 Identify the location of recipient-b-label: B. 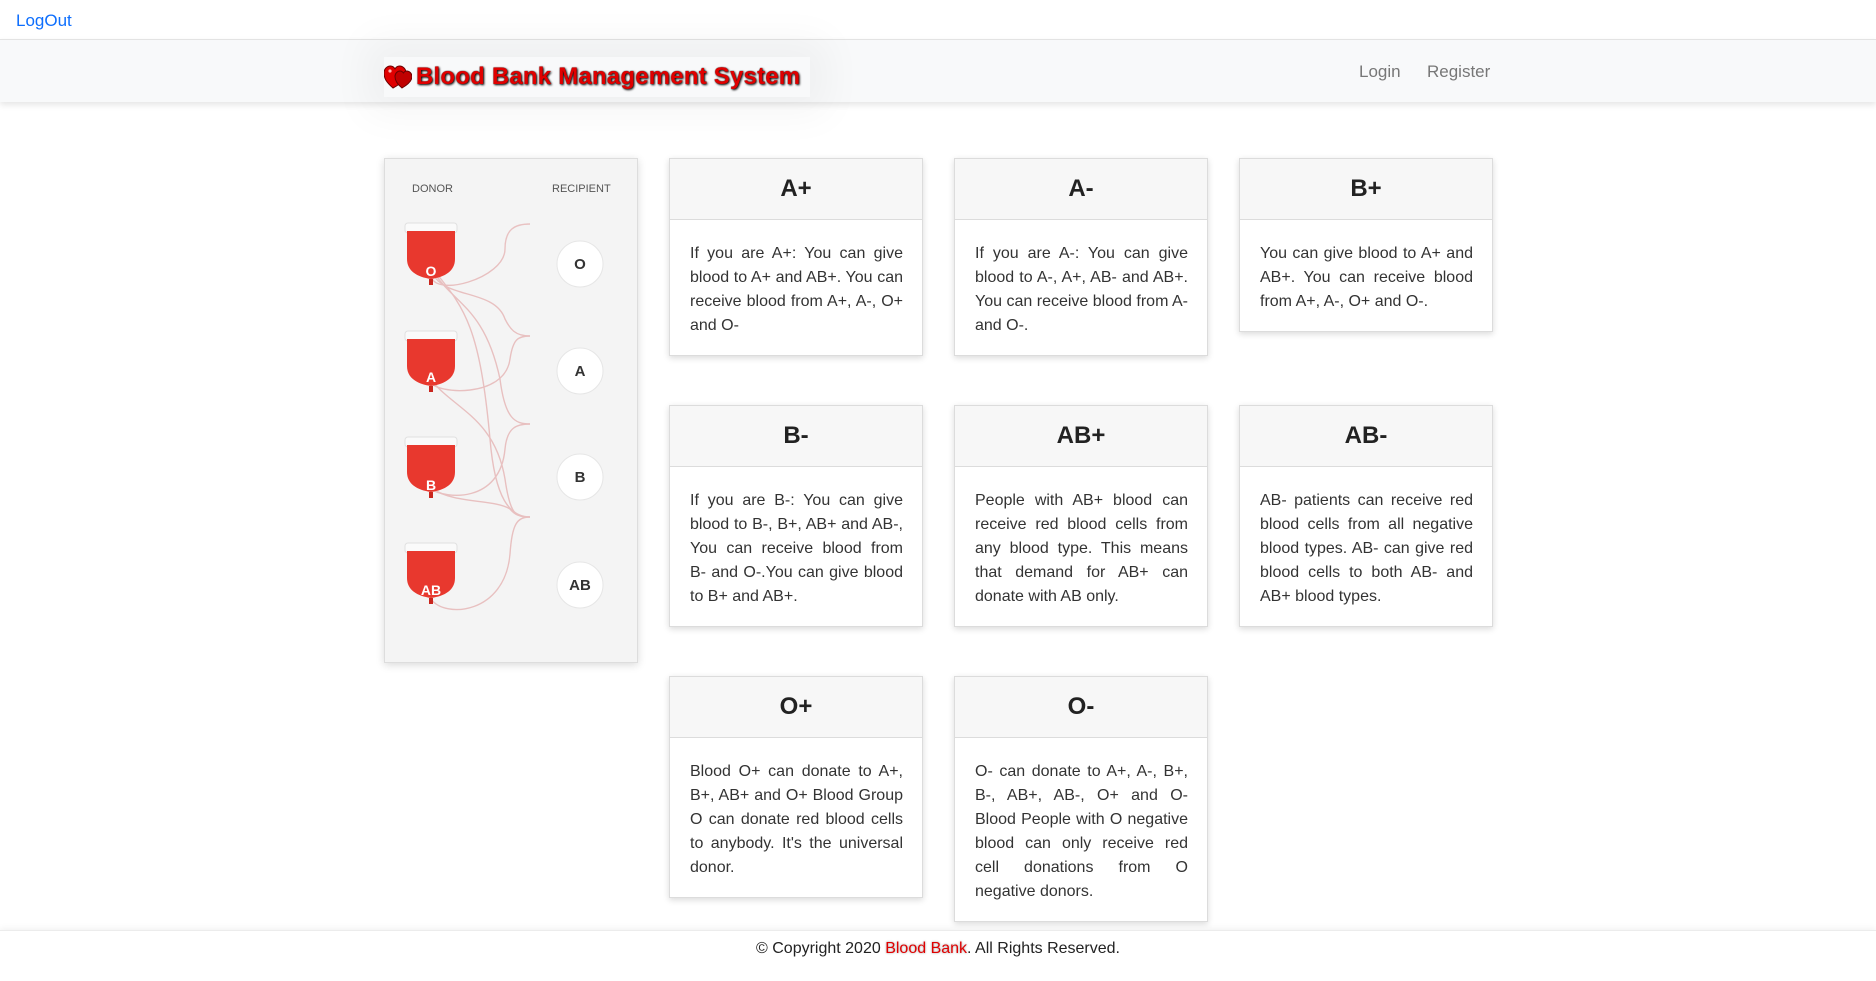
(580, 477).